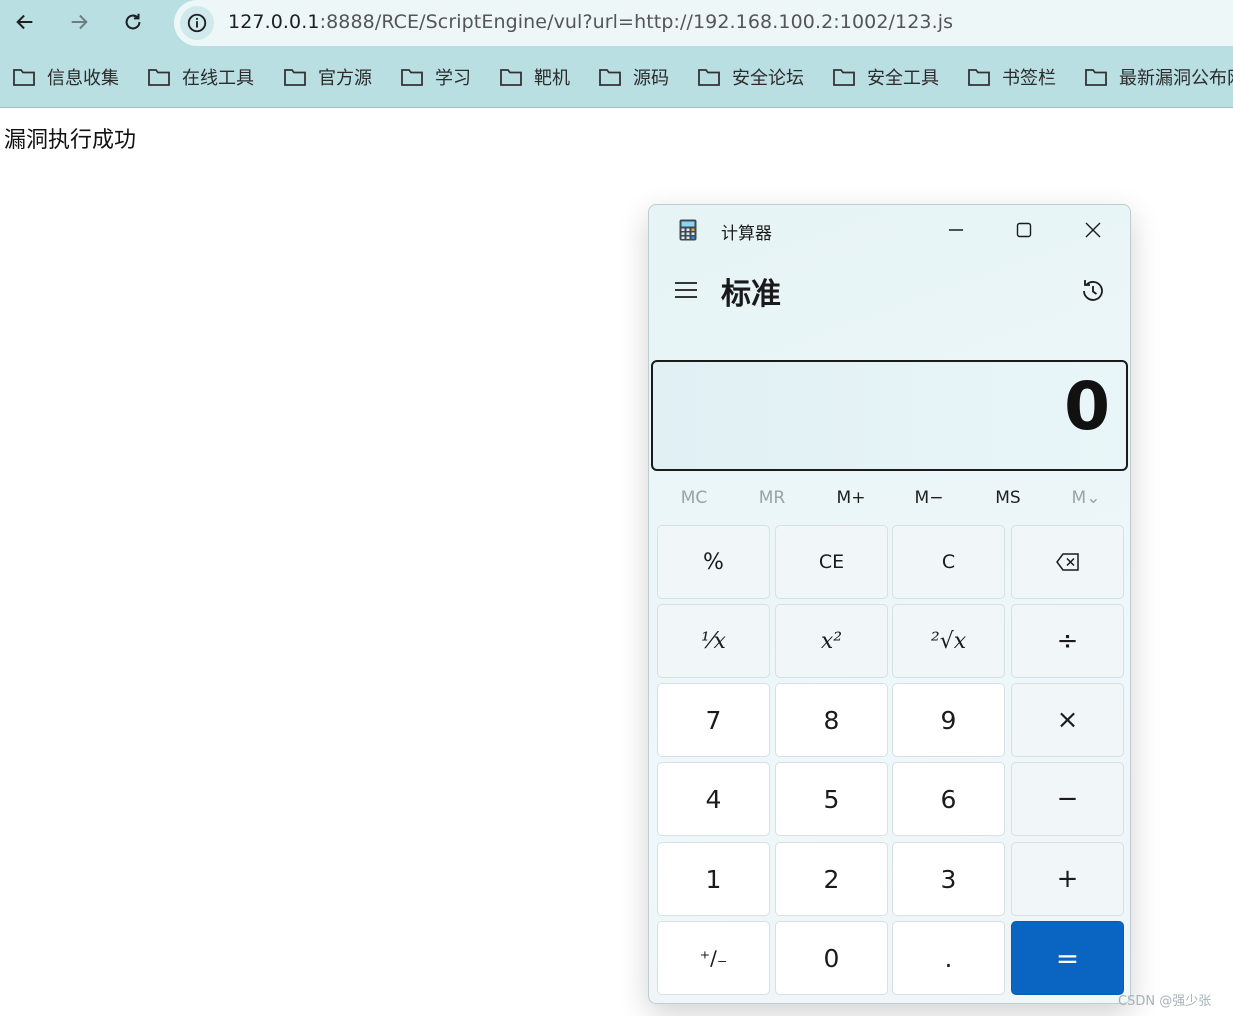  I want to click on site-info-button, so click(197, 23).